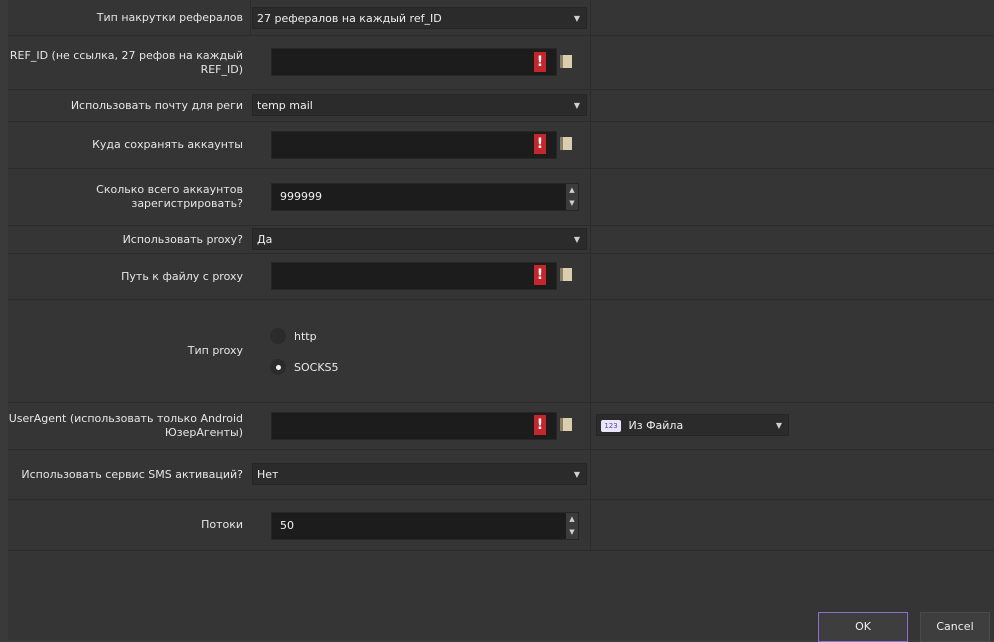 This screenshot has height=642, width=994. I want to click on sms-service-label: Использовать сервис SMS активаций?, so click(132, 474).